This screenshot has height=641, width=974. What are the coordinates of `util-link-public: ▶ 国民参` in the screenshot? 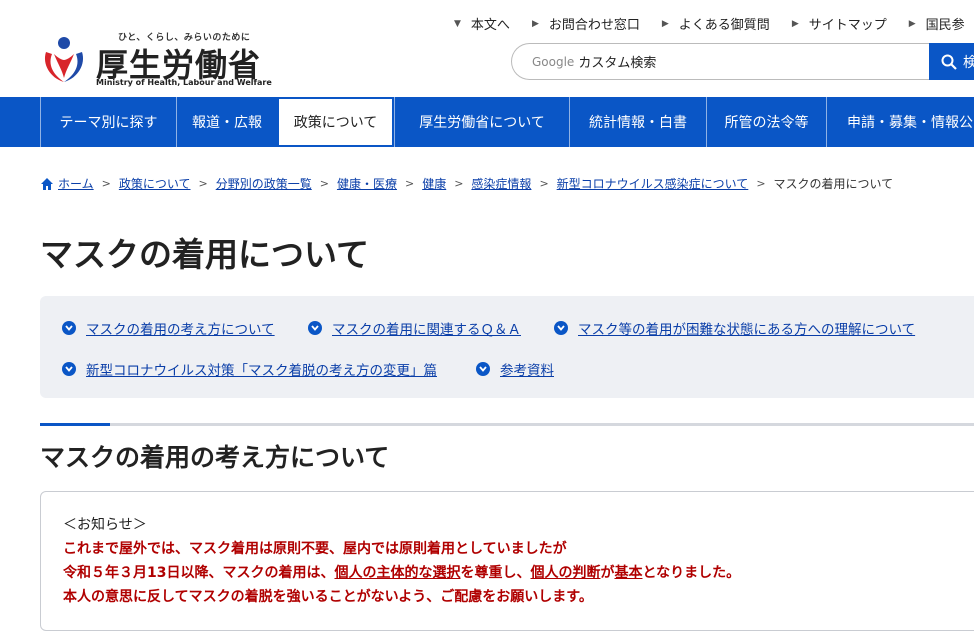 It's located at (937, 23).